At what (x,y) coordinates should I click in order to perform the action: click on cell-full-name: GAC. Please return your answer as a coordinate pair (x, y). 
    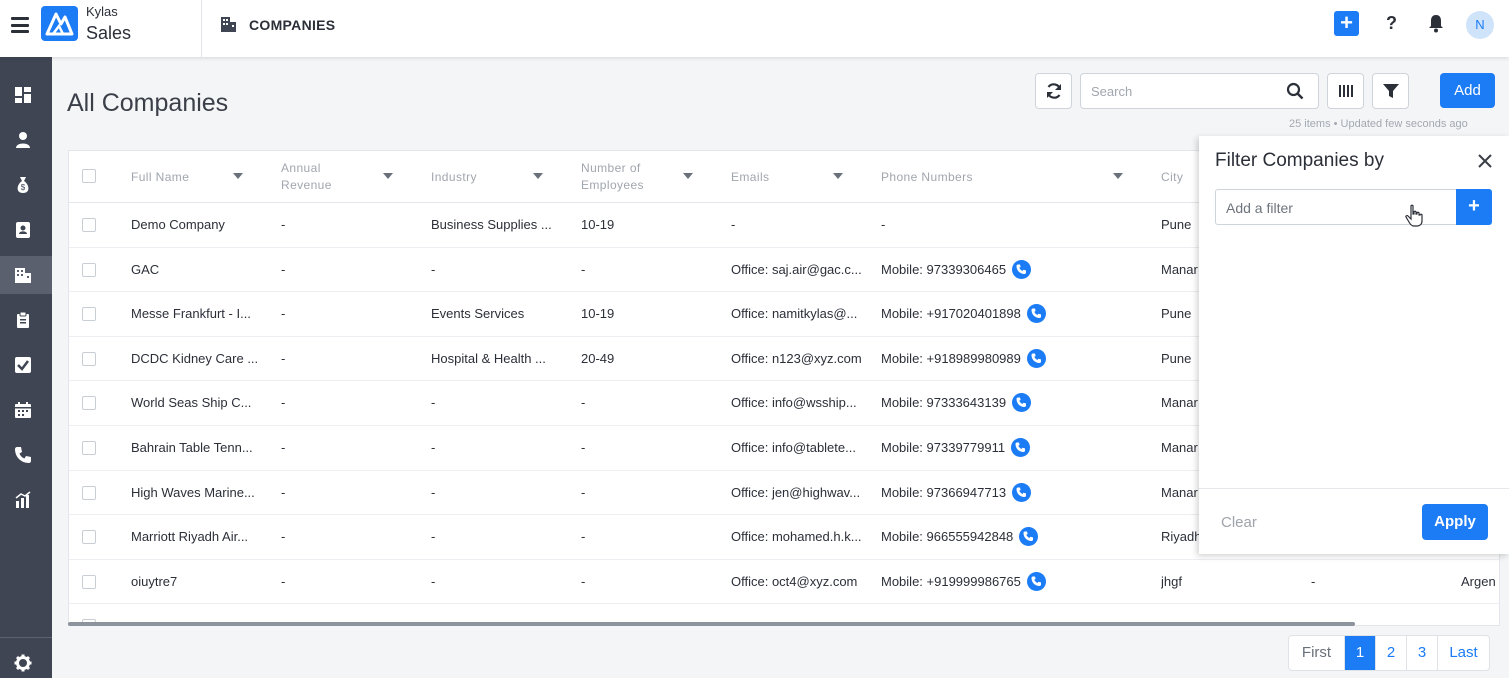
    Looking at the image, I should click on (195, 270).